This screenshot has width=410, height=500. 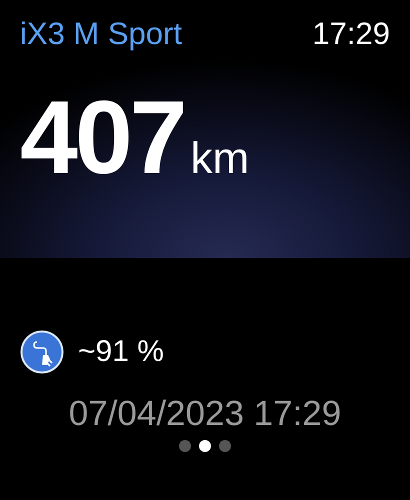 What do you see at coordinates (351, 34) in the screenshot?
I see `clock-time: 17:29` at bounding box center [351, 34].